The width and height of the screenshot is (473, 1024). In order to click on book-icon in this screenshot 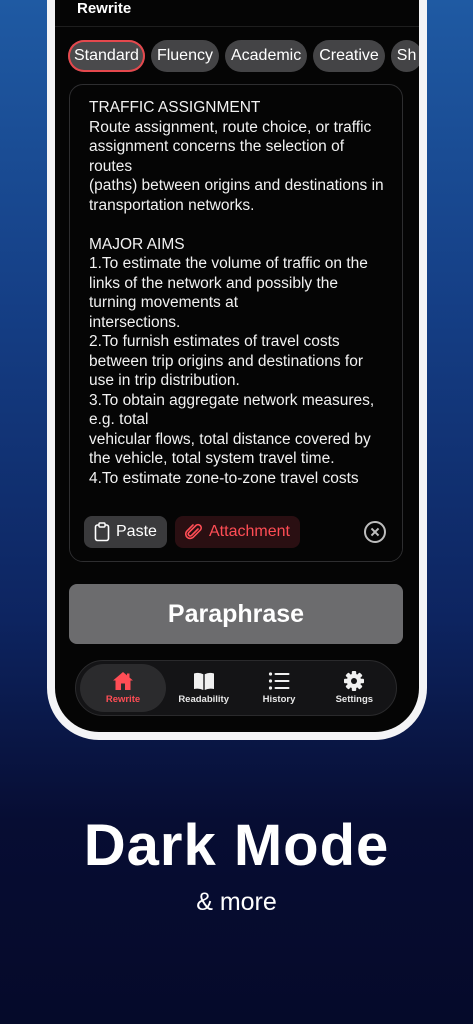, I will do `click(203, 681)`.